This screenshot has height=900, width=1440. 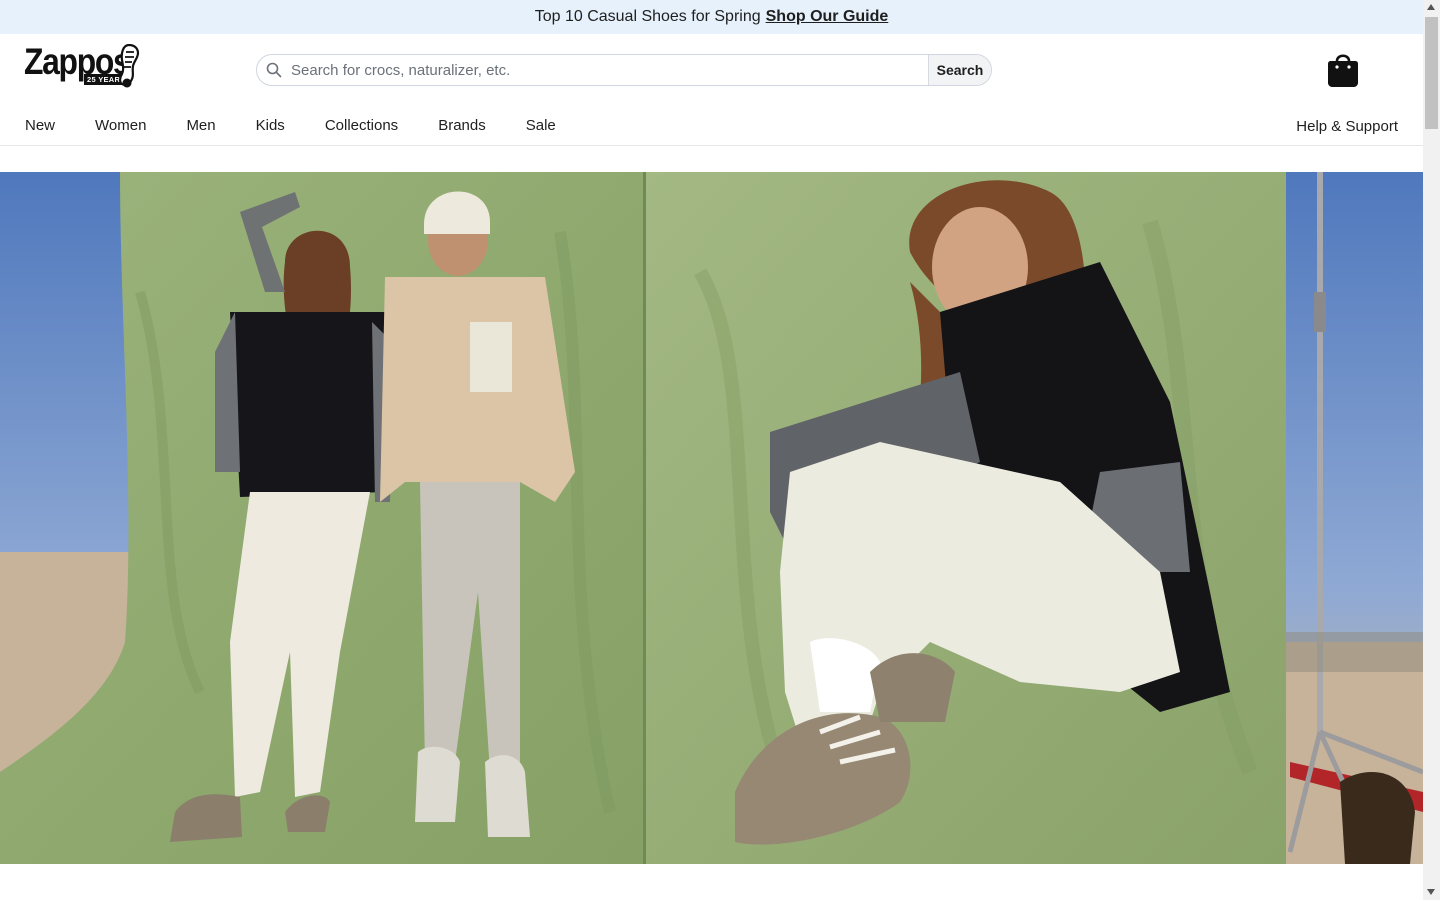 I want to click on nav-item-collections: Collections, so click(x=361, y=125).